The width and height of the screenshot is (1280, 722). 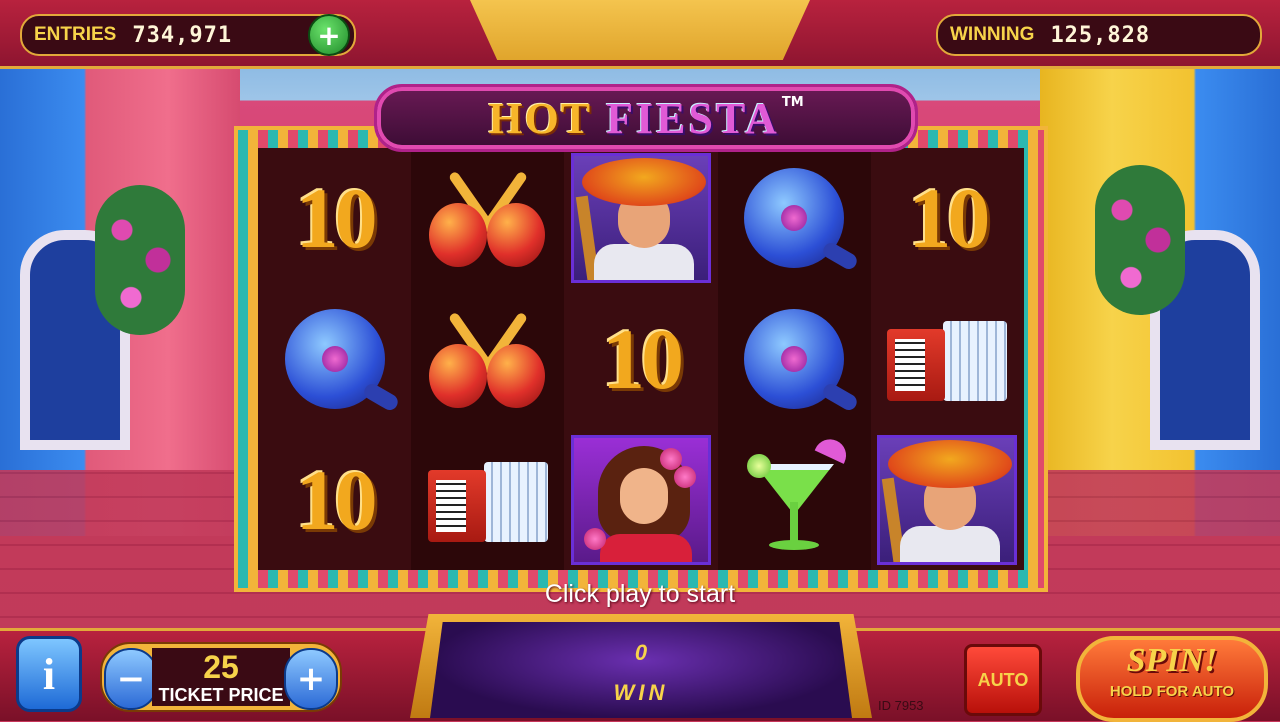 I want to click on winning-panel: WINNING 125,828, so click(x=1099, y=35).